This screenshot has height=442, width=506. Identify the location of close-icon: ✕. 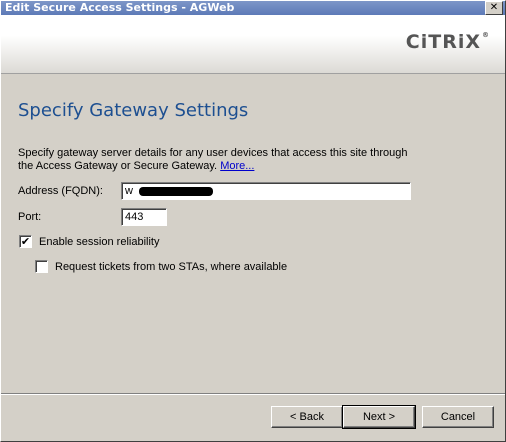
(494, 7).